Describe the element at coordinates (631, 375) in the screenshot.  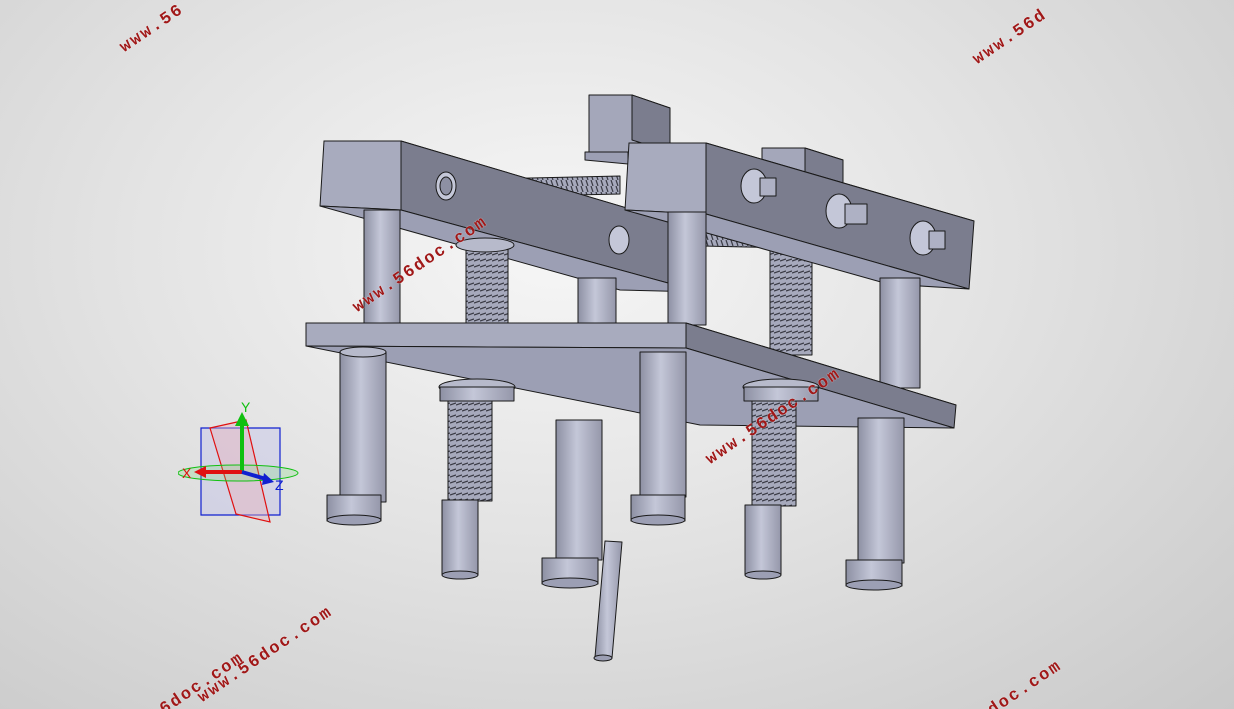
I see `base-plate` at that location.